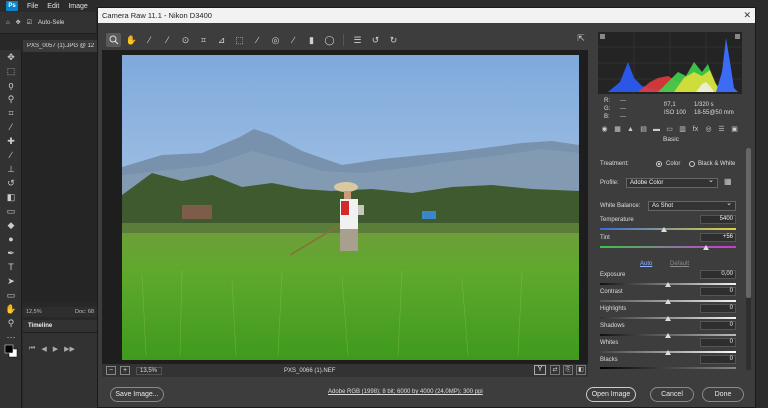  Describe the element at coordinates (8, 23) in the screenshot. I see `home-icon: ⌂` at that location.